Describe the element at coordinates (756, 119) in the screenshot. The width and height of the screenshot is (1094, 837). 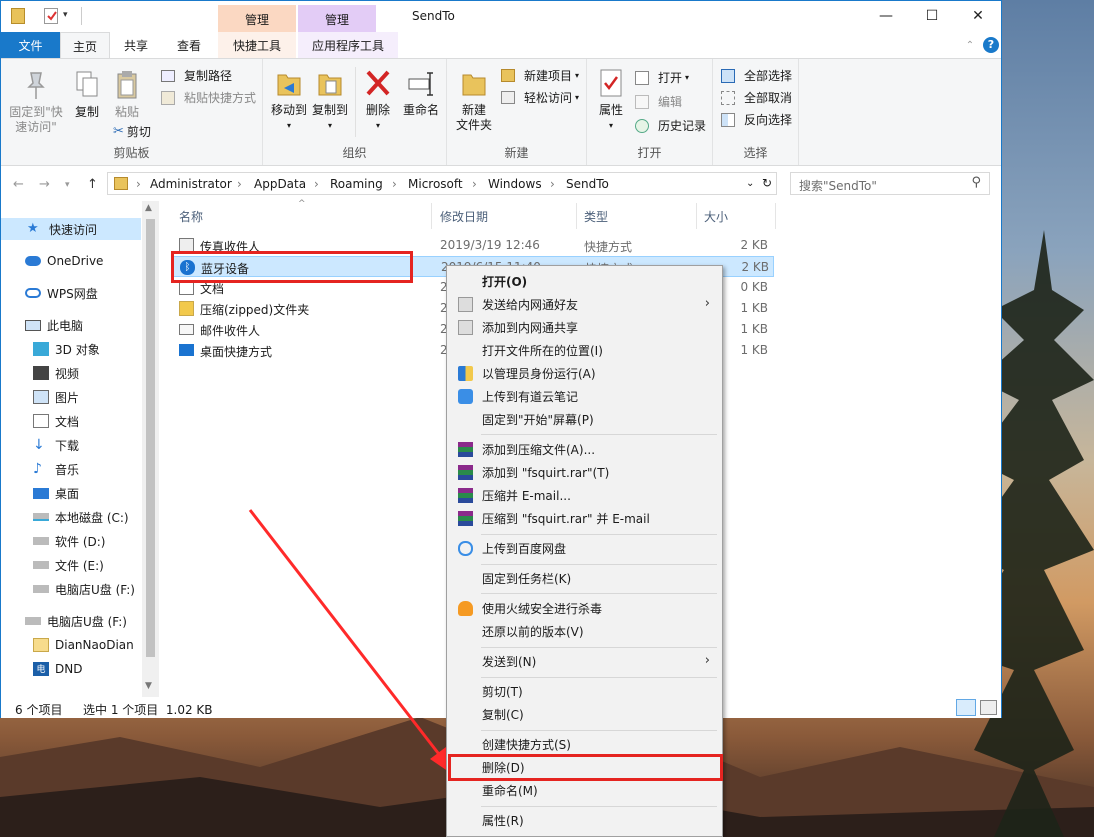
I see `invert-selection-button: 反向选择` at that location.